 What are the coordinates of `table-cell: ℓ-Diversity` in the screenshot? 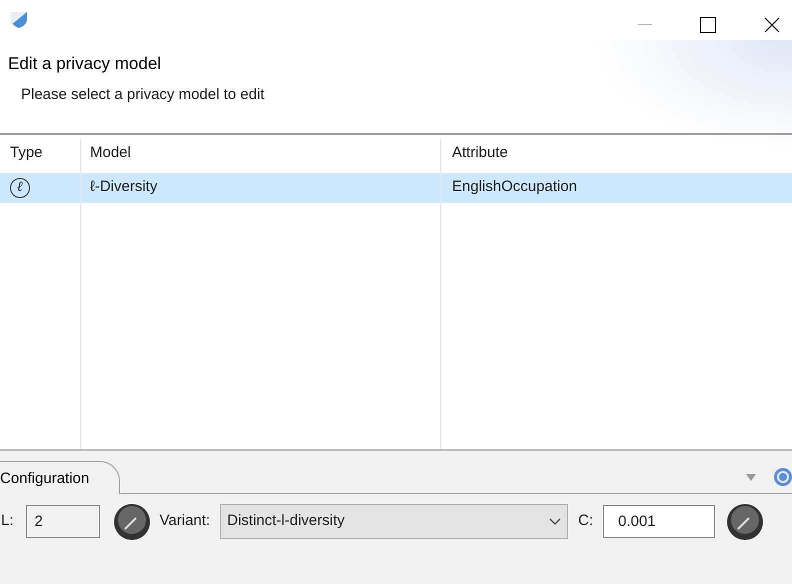 It's located at (124, 187).